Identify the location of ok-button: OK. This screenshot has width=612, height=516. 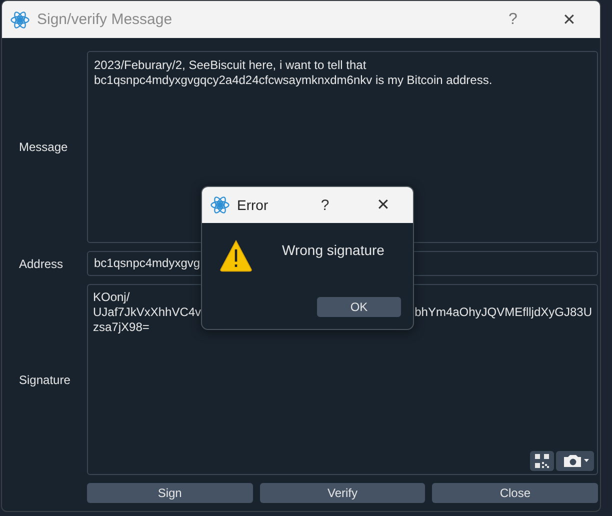
(359, 307).